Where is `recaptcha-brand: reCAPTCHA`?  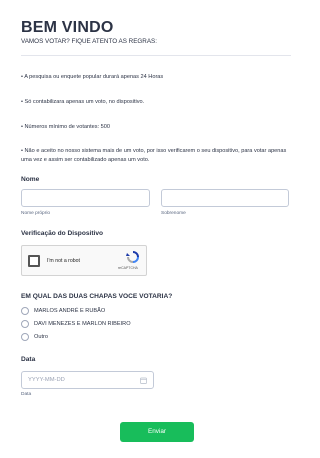 recaptcha-brand: reCAPTCHA is located at coordinates (128, 268).